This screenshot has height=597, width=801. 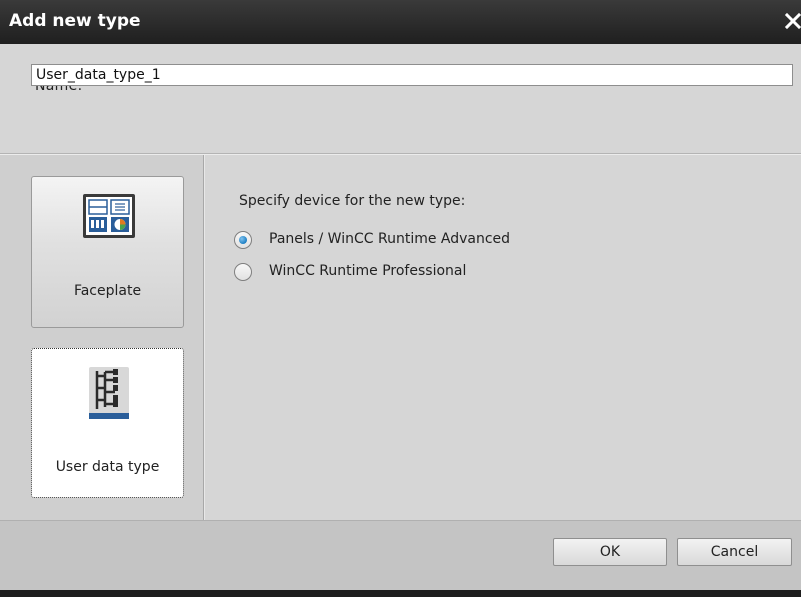 I want to click on dialog-title: Add new type, so click(x=75, y=21).